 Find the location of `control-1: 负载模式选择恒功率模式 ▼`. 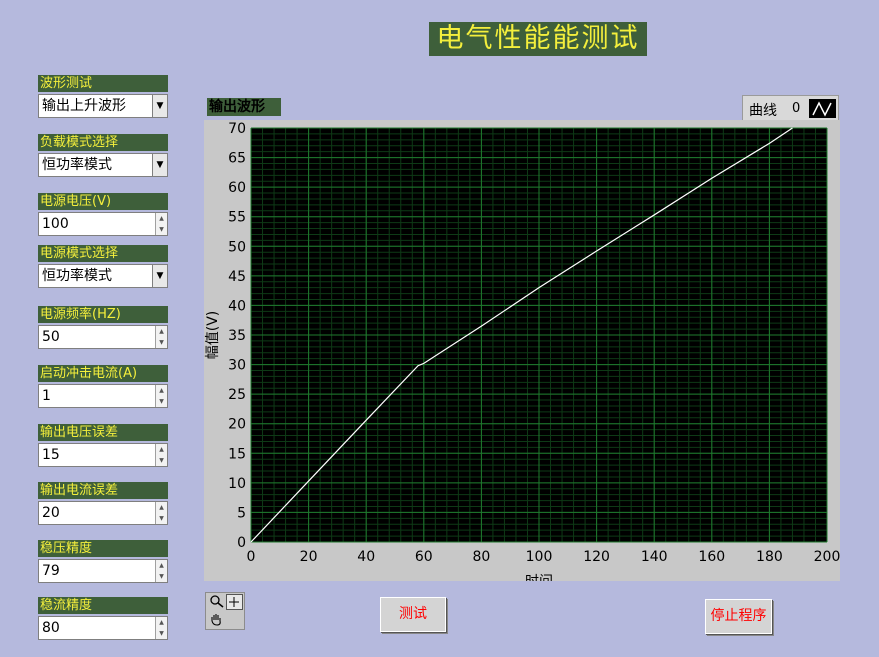

control-1: 负载模式选择恒功率模式 ▼ is located at coordinates (103, 155).